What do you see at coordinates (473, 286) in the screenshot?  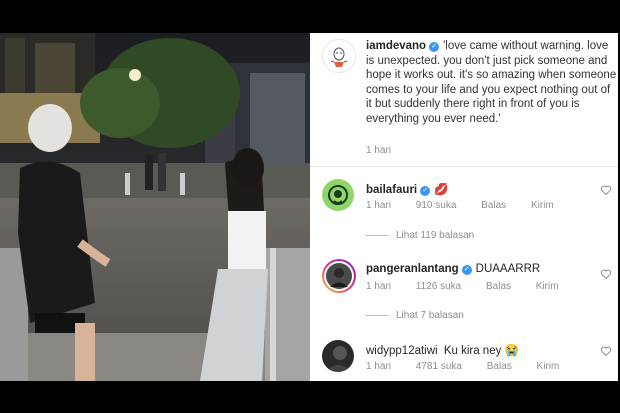 I see `comment-meta: 1 hari 1126 suka Balas Kirim` at bounding box center [473, 286].